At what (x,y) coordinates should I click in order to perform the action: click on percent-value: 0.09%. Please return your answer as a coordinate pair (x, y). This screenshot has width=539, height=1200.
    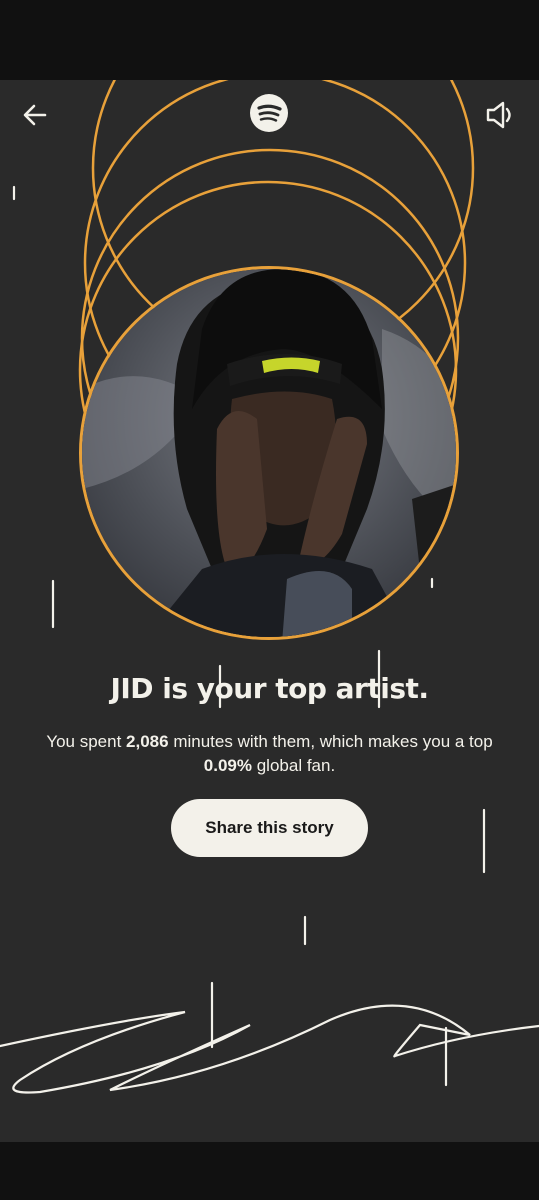
    Looking at the image, I should click on (227, 765).